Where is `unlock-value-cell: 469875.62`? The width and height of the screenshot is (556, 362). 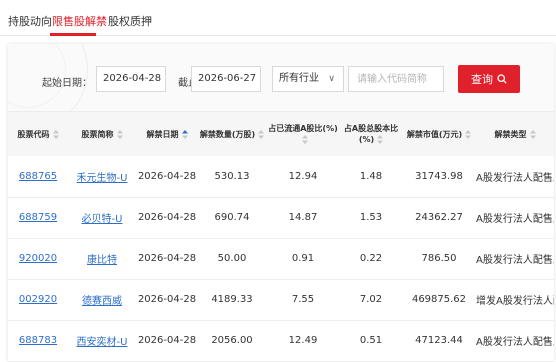 unlock-value-cell: 469875.62 is located at coordinates (439, 299).